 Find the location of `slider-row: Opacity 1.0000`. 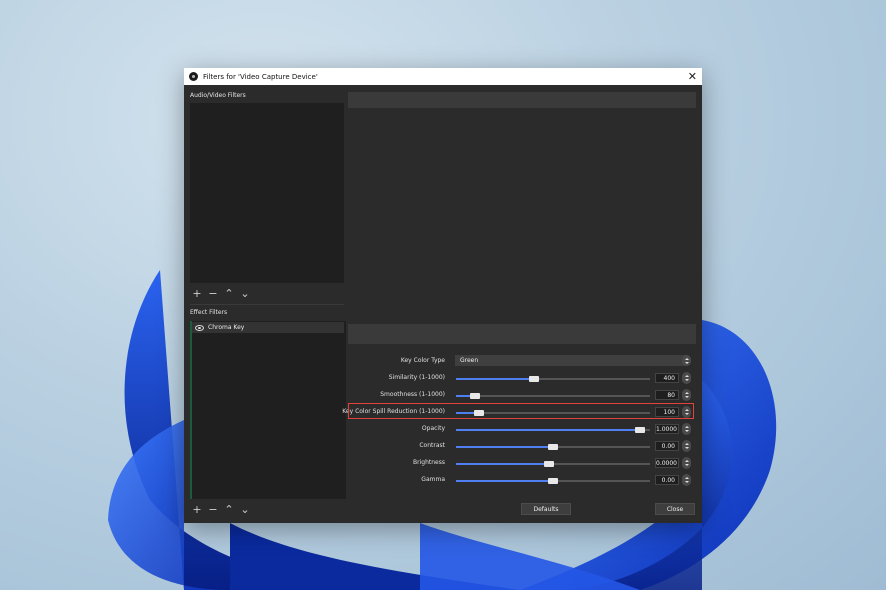

slider-row: Opacity 1.0000 is located at coordinates (522, 429).